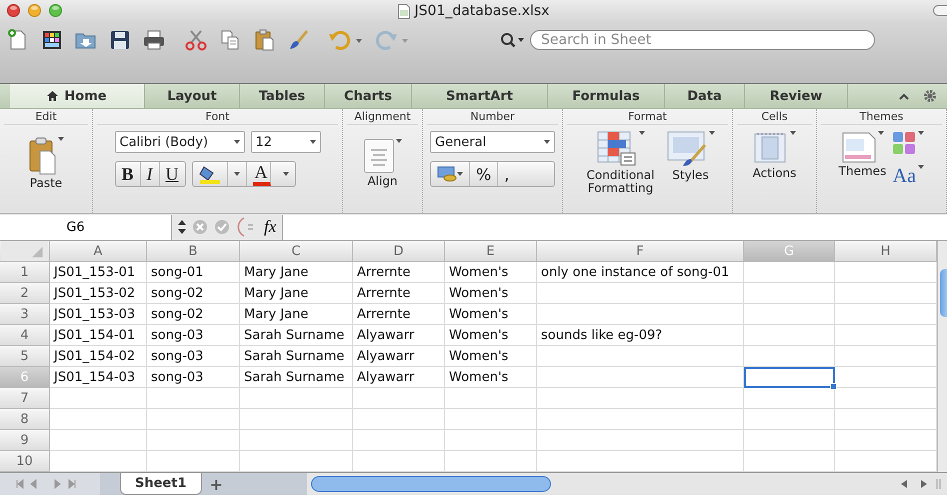  I want to click on document-icon, so click(404, 11).